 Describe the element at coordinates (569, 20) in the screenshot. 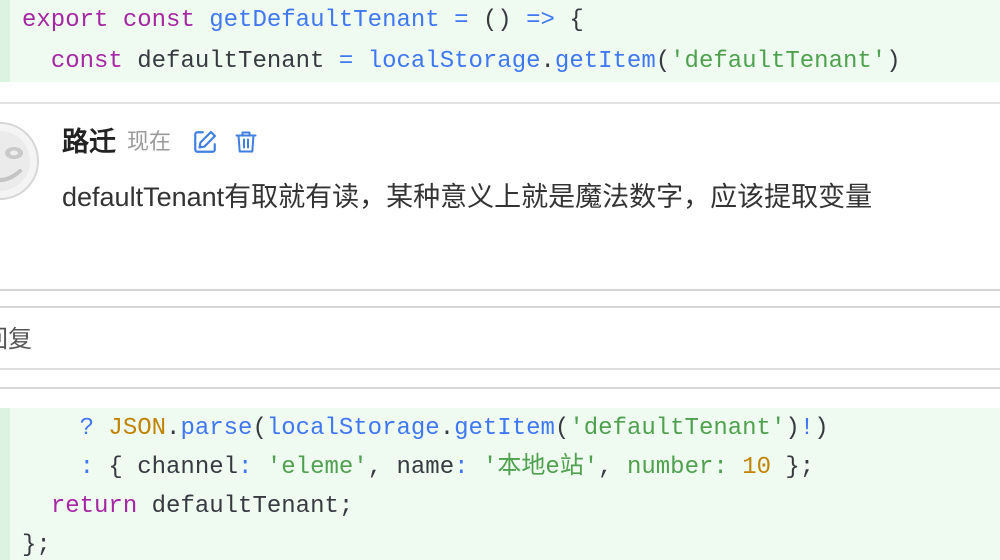

I see `code-token: {` at that location.